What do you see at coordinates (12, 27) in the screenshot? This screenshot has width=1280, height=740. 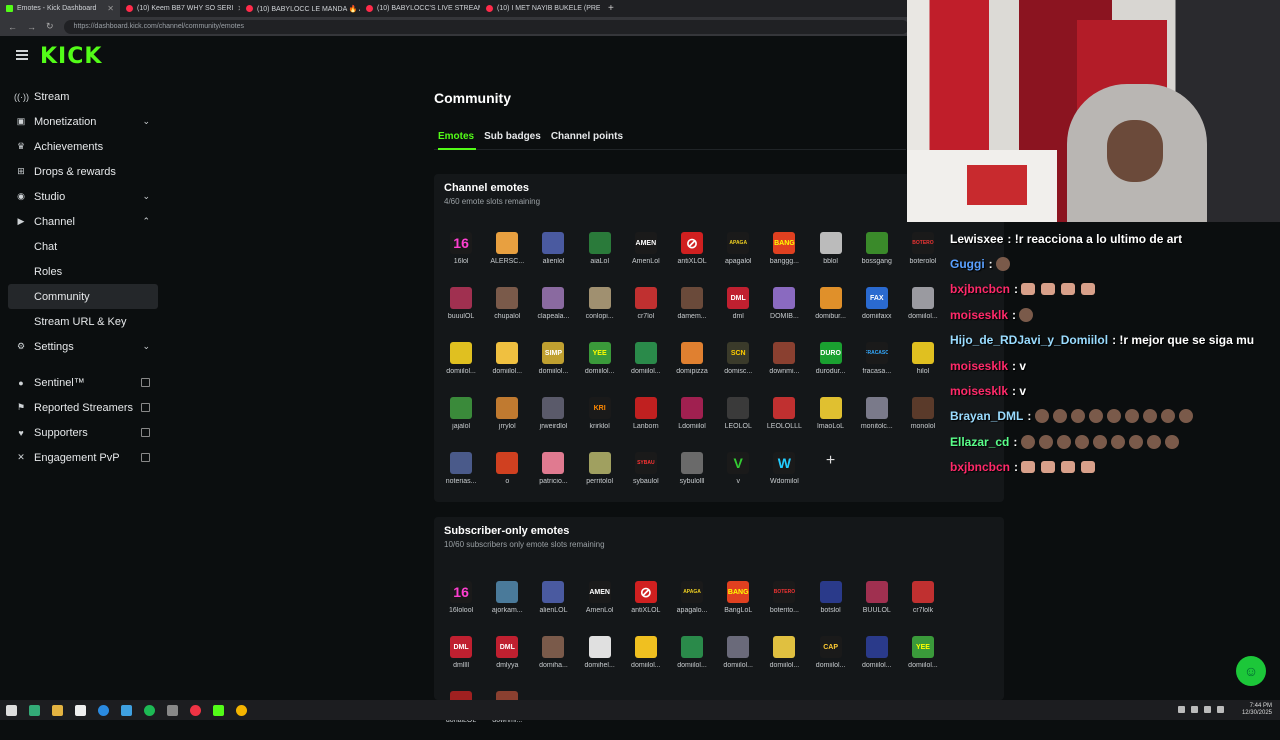 I see `back-icon: ←` at bounding box center [12, 27].